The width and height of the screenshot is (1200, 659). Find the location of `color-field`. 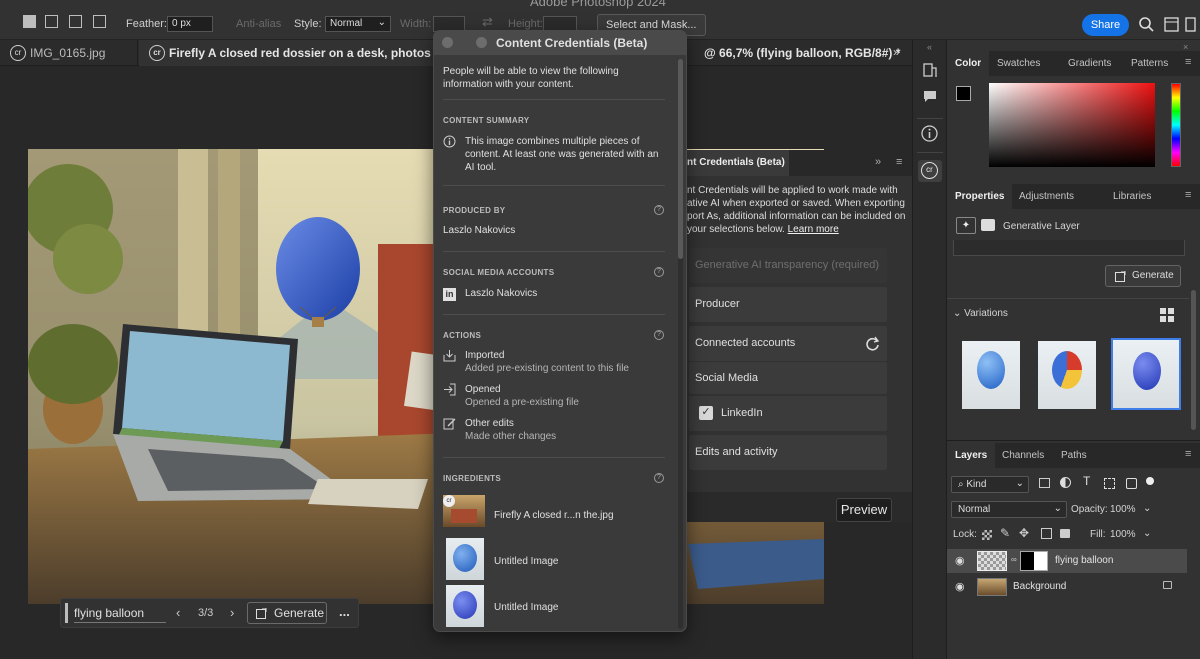

color-field is located at coordinates (1072, 125).